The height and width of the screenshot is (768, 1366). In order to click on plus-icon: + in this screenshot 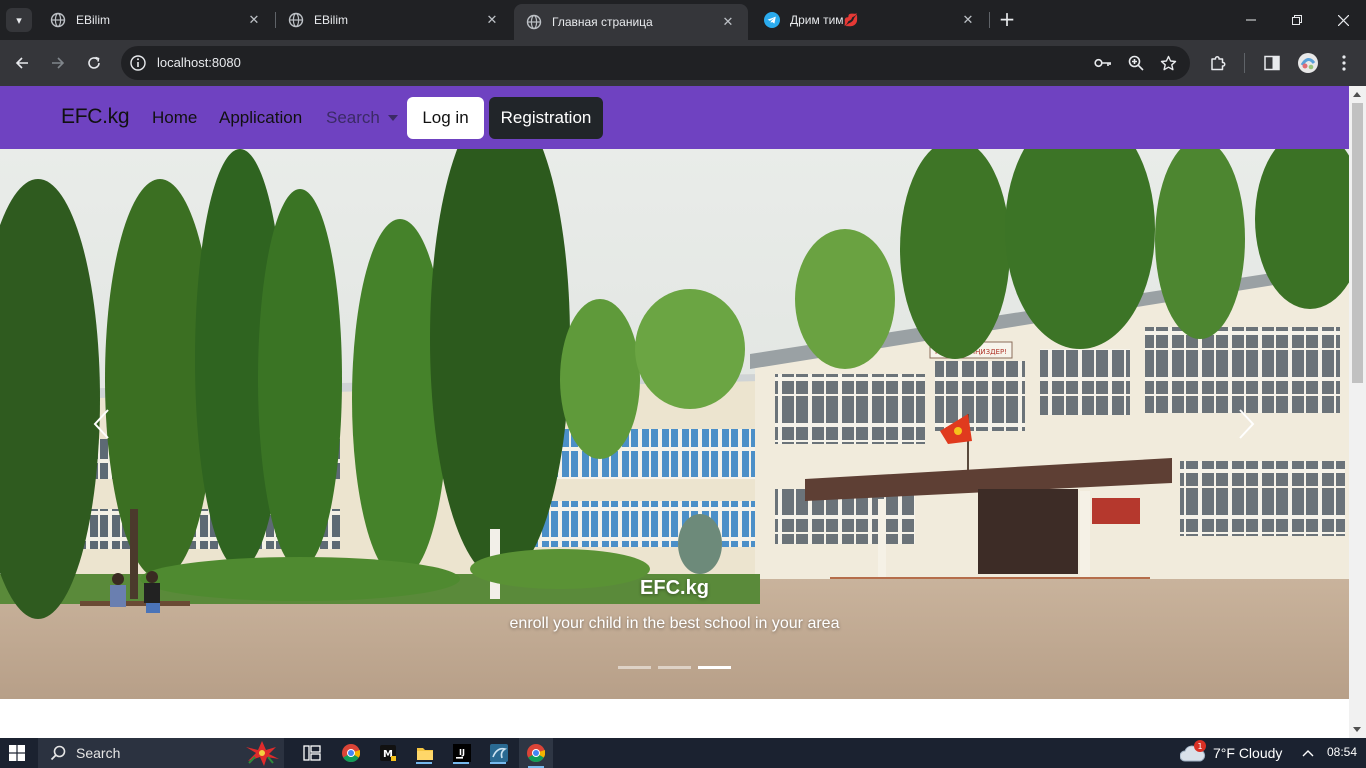, I will do `click(1007, 19)`.